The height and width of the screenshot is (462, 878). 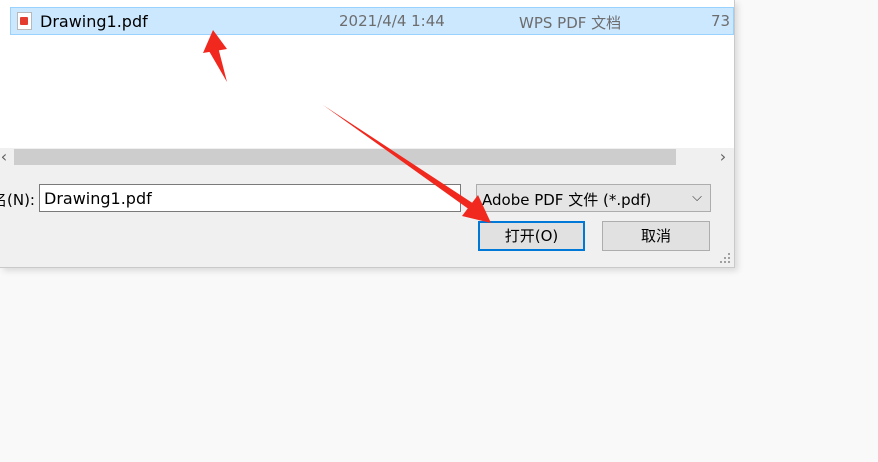 I want to click on file-type-selected: Adobe PDF 文件 (*.pdf), so click(x=567, y=200).